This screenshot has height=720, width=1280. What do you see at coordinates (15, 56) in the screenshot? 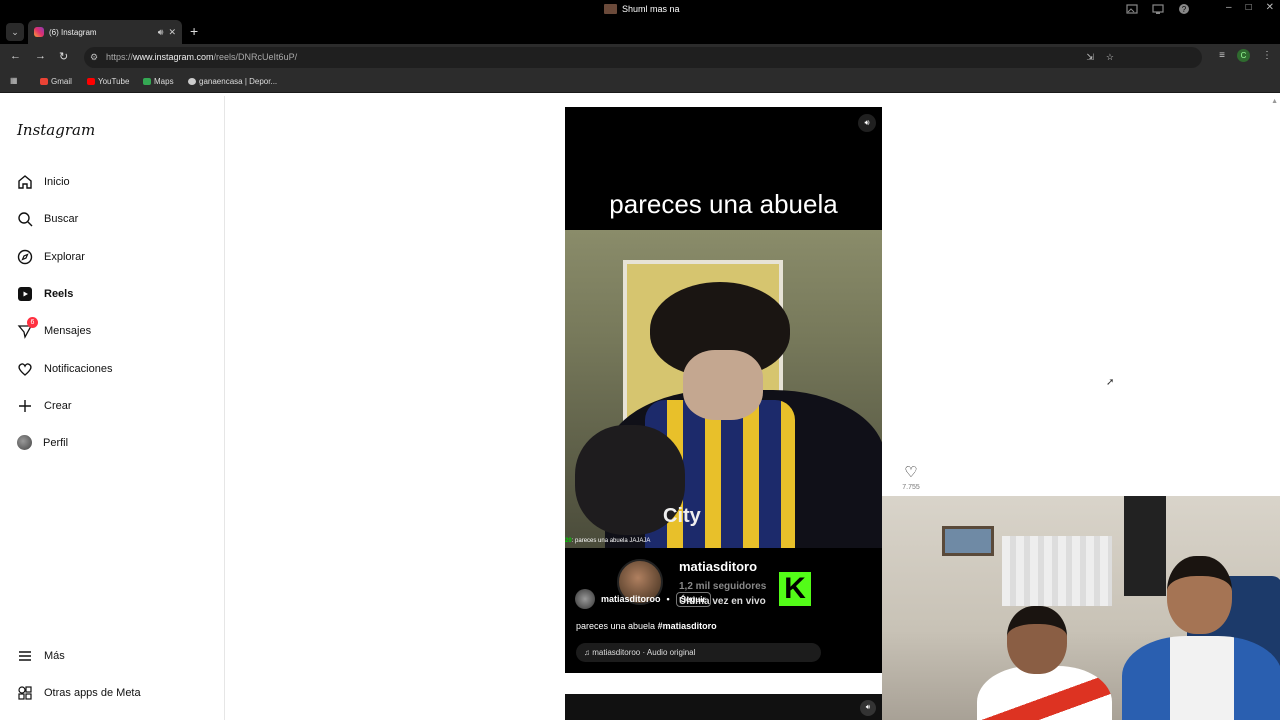
I see `back-icon: ←` at bounding box center [15, 56].